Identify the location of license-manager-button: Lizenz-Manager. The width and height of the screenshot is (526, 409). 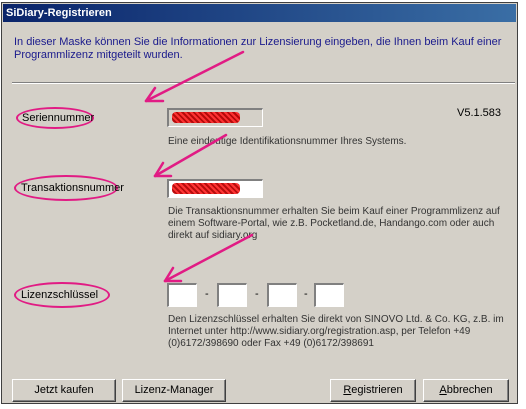
(174, 390).